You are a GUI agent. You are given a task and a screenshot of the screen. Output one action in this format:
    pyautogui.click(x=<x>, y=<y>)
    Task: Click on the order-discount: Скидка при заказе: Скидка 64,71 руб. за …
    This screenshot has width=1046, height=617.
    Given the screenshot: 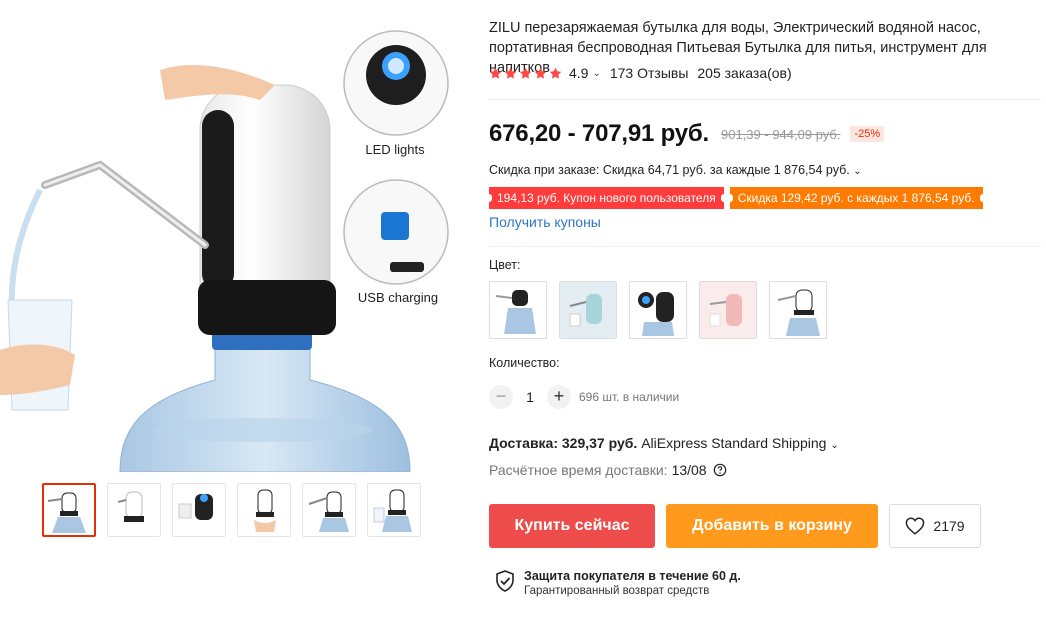 What is the action you would take?
    pyautogui.click(x=675, y=170)
    